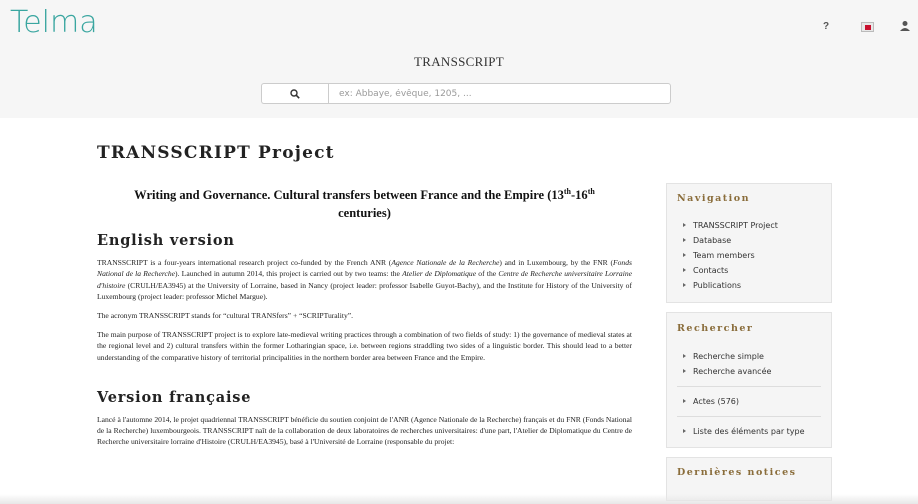 Image resolution: width=918 pixels, height=504 pixels. Describe the element at coordinates (54, 22) in the screenshot. I see `logo-text: Telma` at that location.